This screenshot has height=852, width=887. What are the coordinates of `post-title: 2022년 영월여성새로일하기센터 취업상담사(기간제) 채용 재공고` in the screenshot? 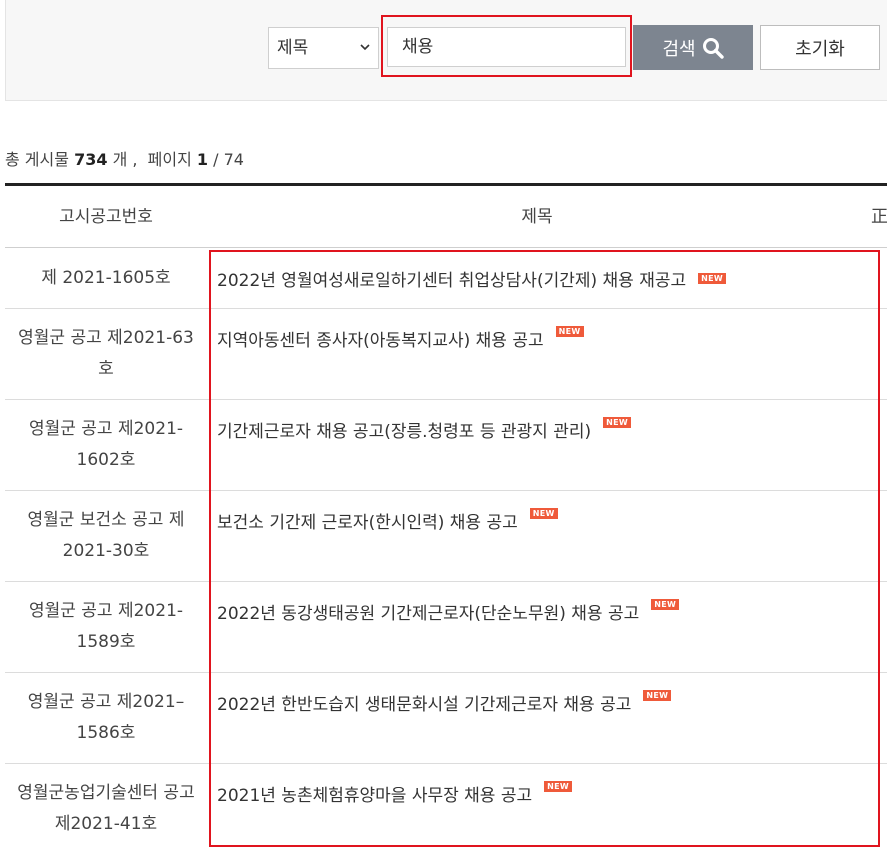 It's located at (451, 278).